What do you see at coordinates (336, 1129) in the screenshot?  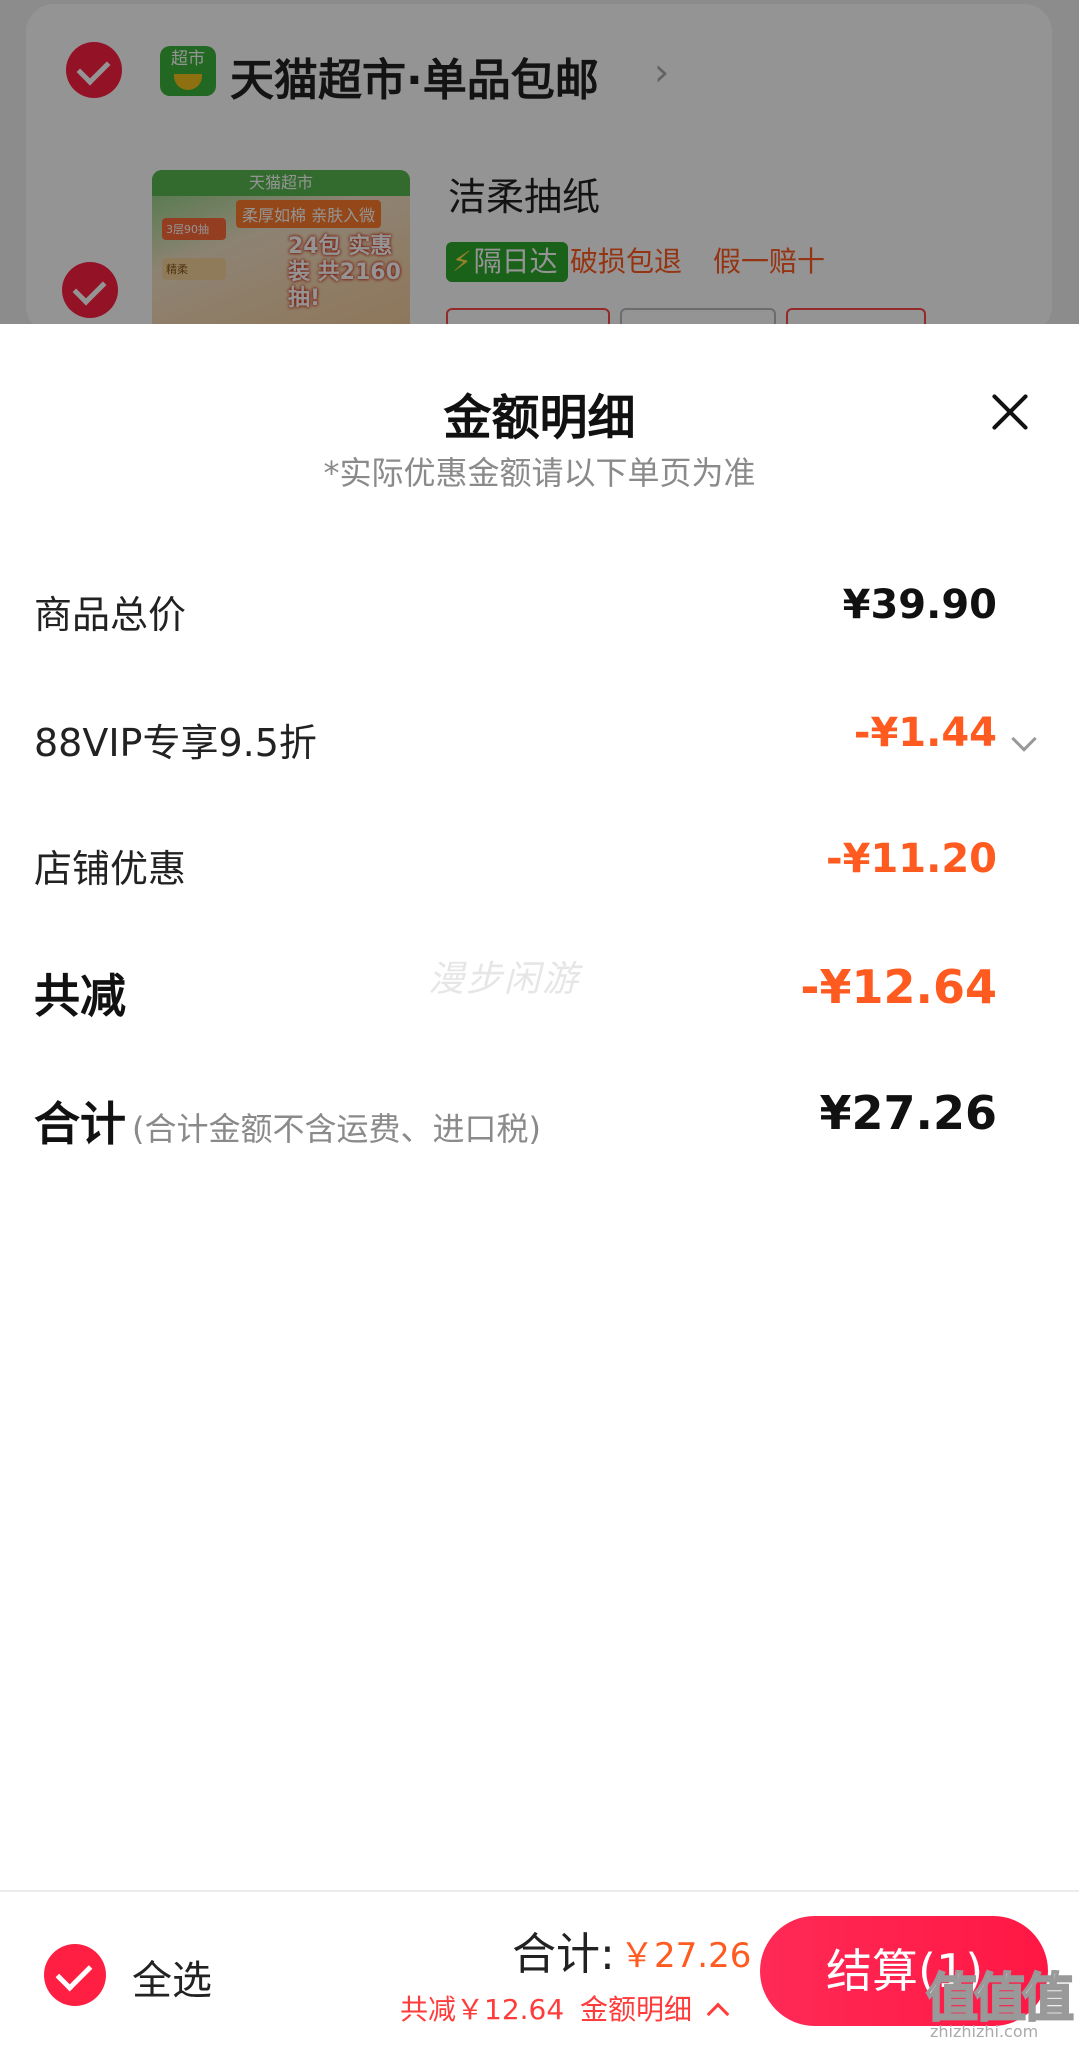 I see `grand-total-note: (合计金额不含运费、进口税)` at bounding box center [336, 1129].